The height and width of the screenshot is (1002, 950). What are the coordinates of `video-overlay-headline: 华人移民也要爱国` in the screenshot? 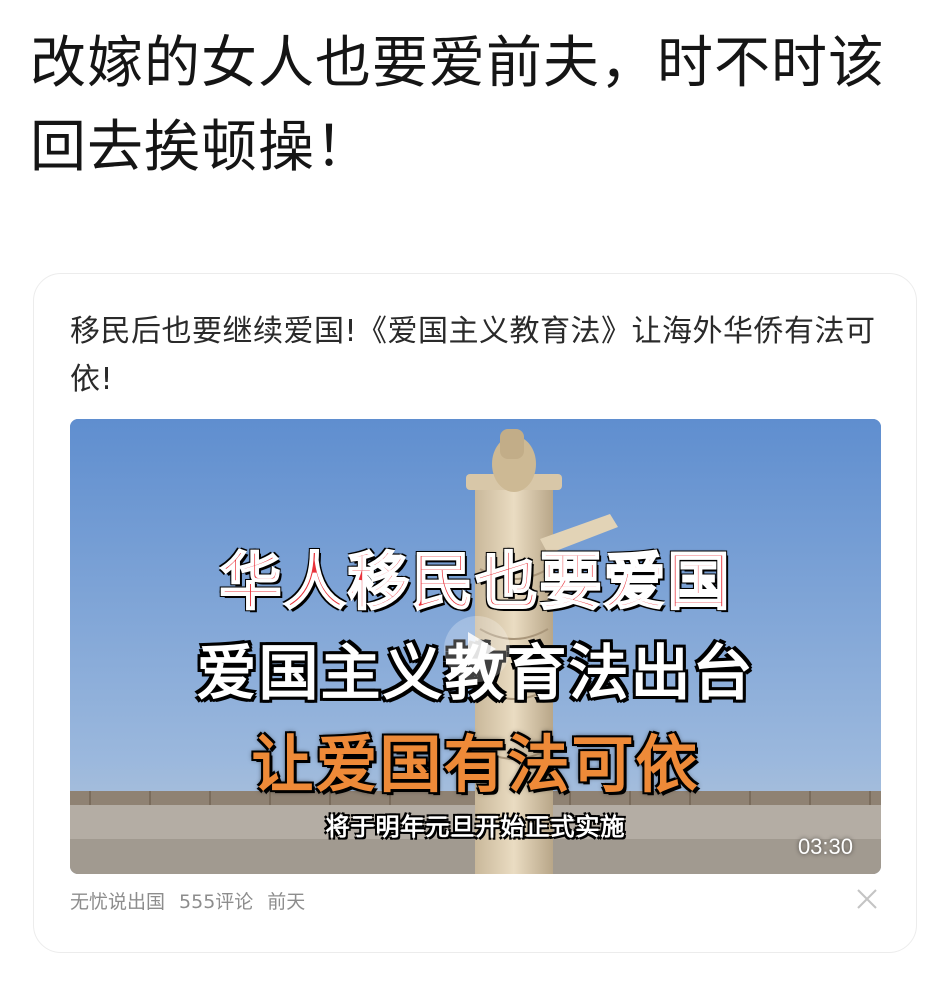 It's located at (475, 581).